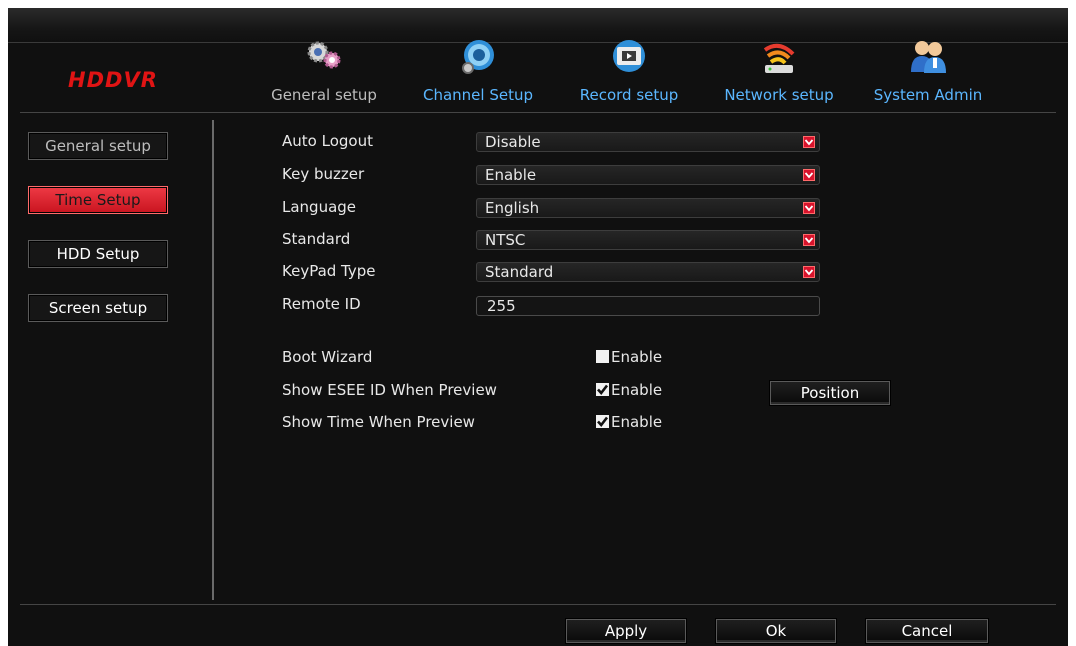 The image size is (1076, 646). Describe the element at coordinates (98, 308) in the screenshot. I see `sidebar-item-screen-setup: Screen setup` at that location.